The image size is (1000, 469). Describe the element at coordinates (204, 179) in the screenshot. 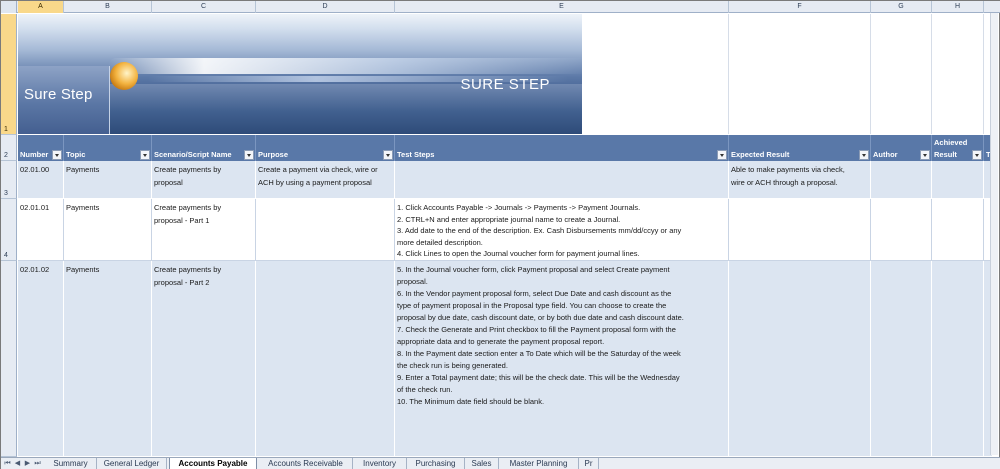

I see `cell-scenario: Create payments by proposal` at that location.